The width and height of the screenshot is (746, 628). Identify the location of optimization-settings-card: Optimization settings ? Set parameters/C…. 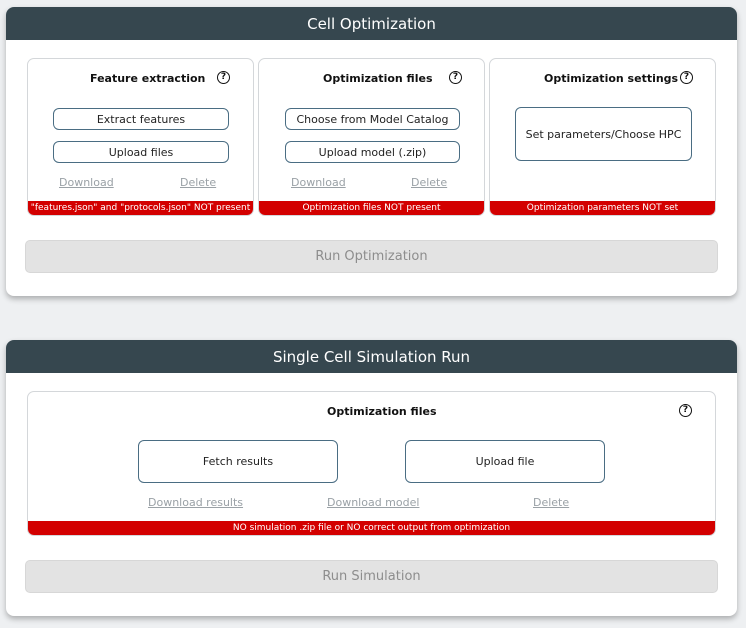
(602, 137).